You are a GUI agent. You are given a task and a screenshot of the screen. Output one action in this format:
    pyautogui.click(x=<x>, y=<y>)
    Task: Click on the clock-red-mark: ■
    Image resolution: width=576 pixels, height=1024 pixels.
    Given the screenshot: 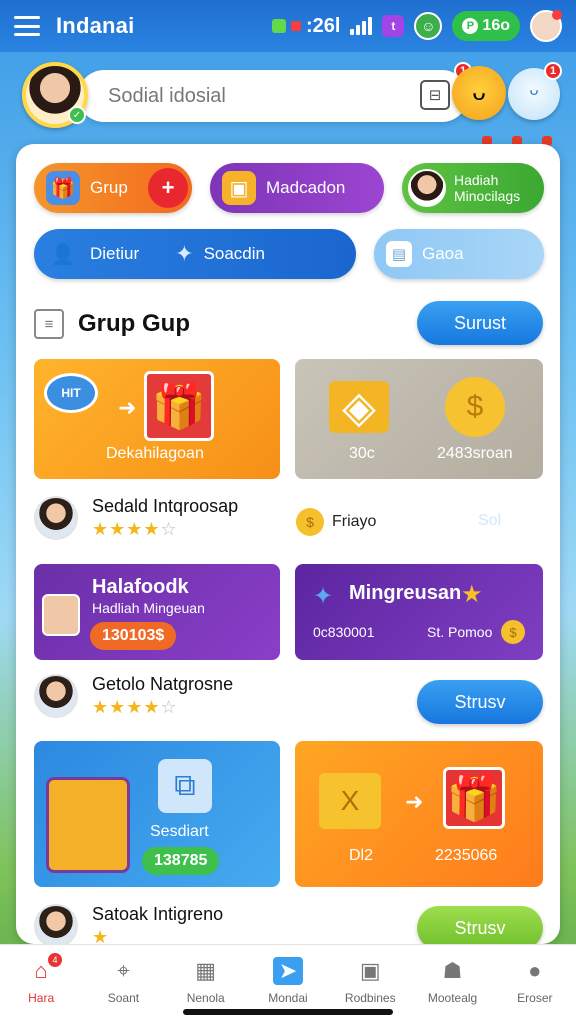 What is the action you would take?
    pyautogui.click(x=295, y=25)
    